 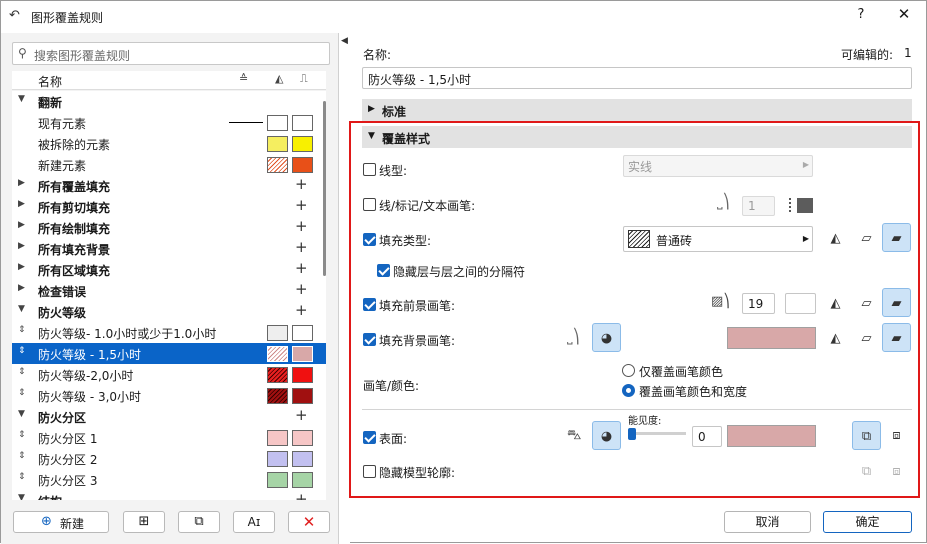 What do you see at coordinates (758, 303) in the screenshot?
I see `fg-pen-number-field: 19` at bounding box center [758, 303].